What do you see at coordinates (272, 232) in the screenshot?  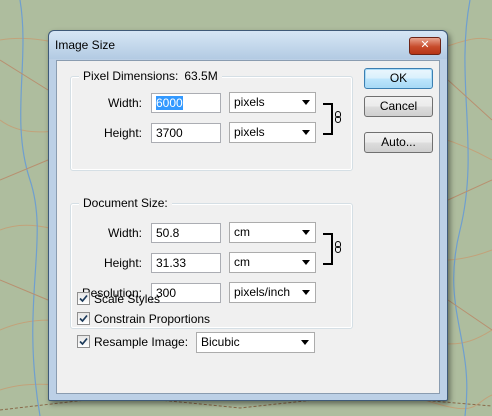 I see `doc-width-unit-select: cm` at bounding box center [272, 232].